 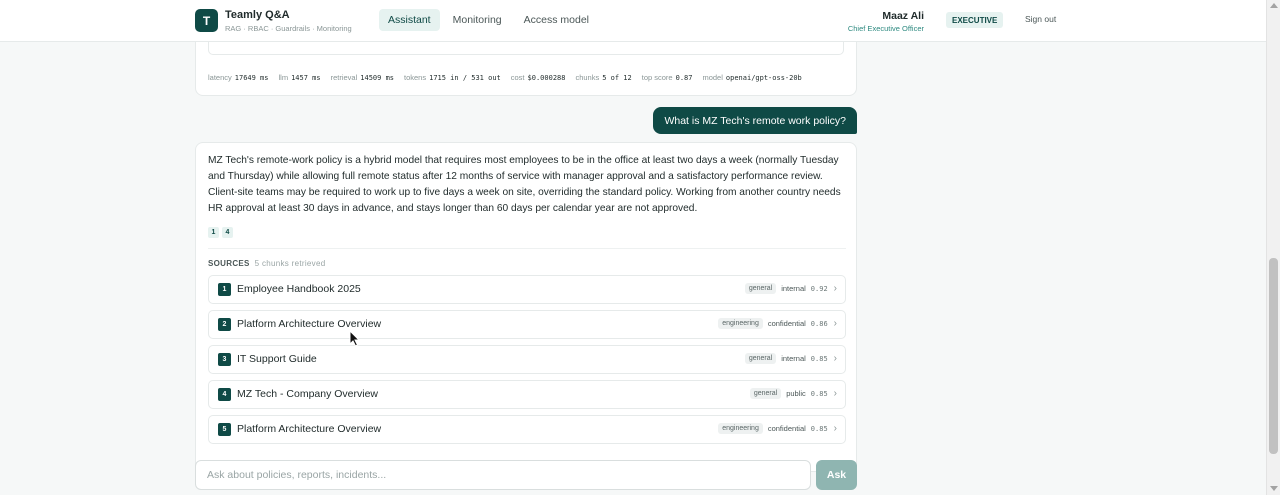 I want to click on app-subtitle: RAG · RBAC · Guardrails · Monitoring, so click(x=288, y=28).